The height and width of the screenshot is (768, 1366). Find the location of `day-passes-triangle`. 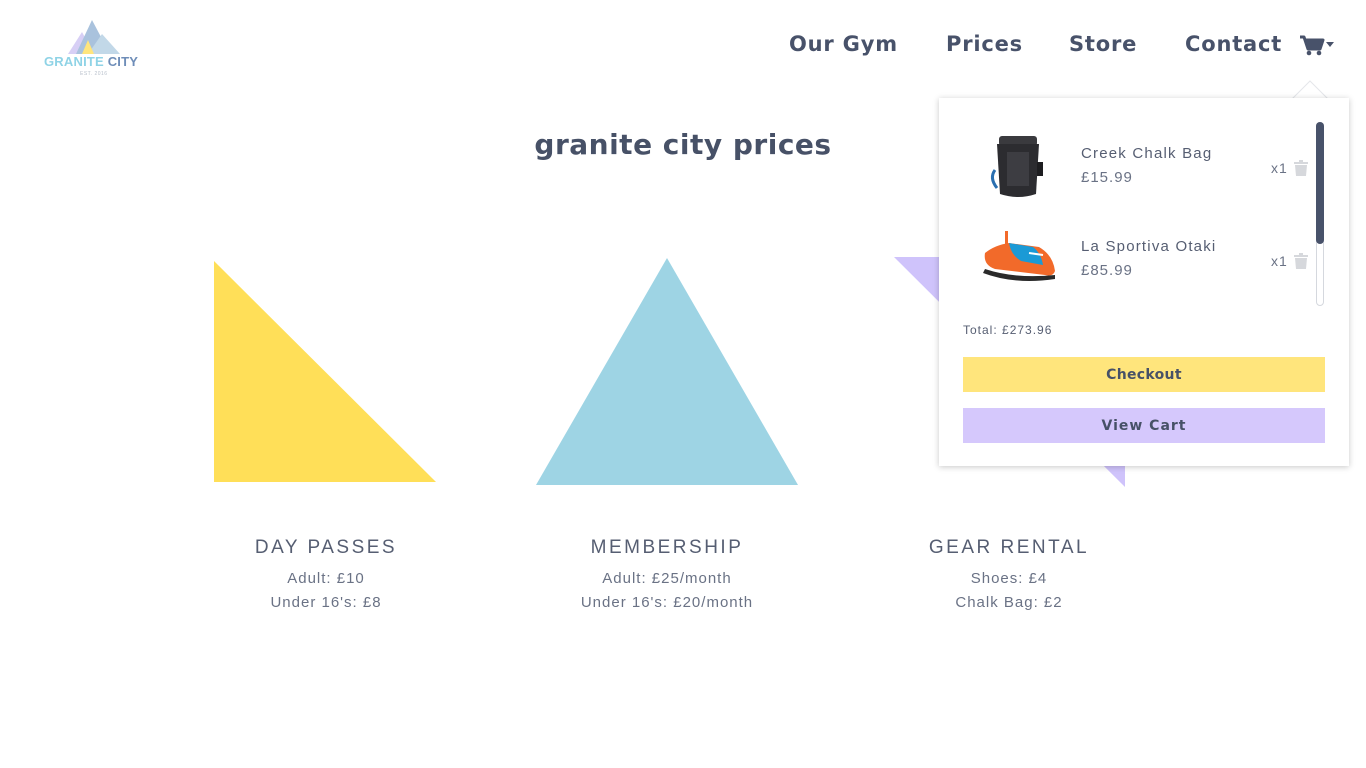

day-passes-triangle is located at coordinates (325, 371).